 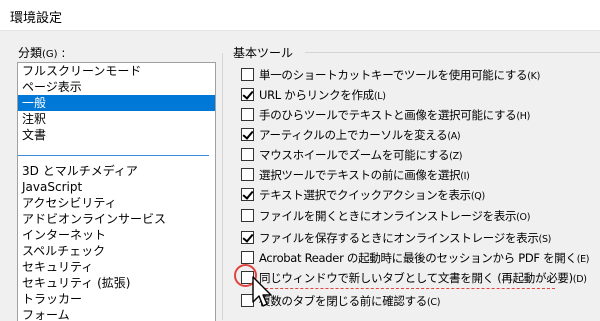 What do you see at coordinates (64, 251) in the screenshot?
I see `category-item-label: スペルチェック` at bounding box center [64, 251].